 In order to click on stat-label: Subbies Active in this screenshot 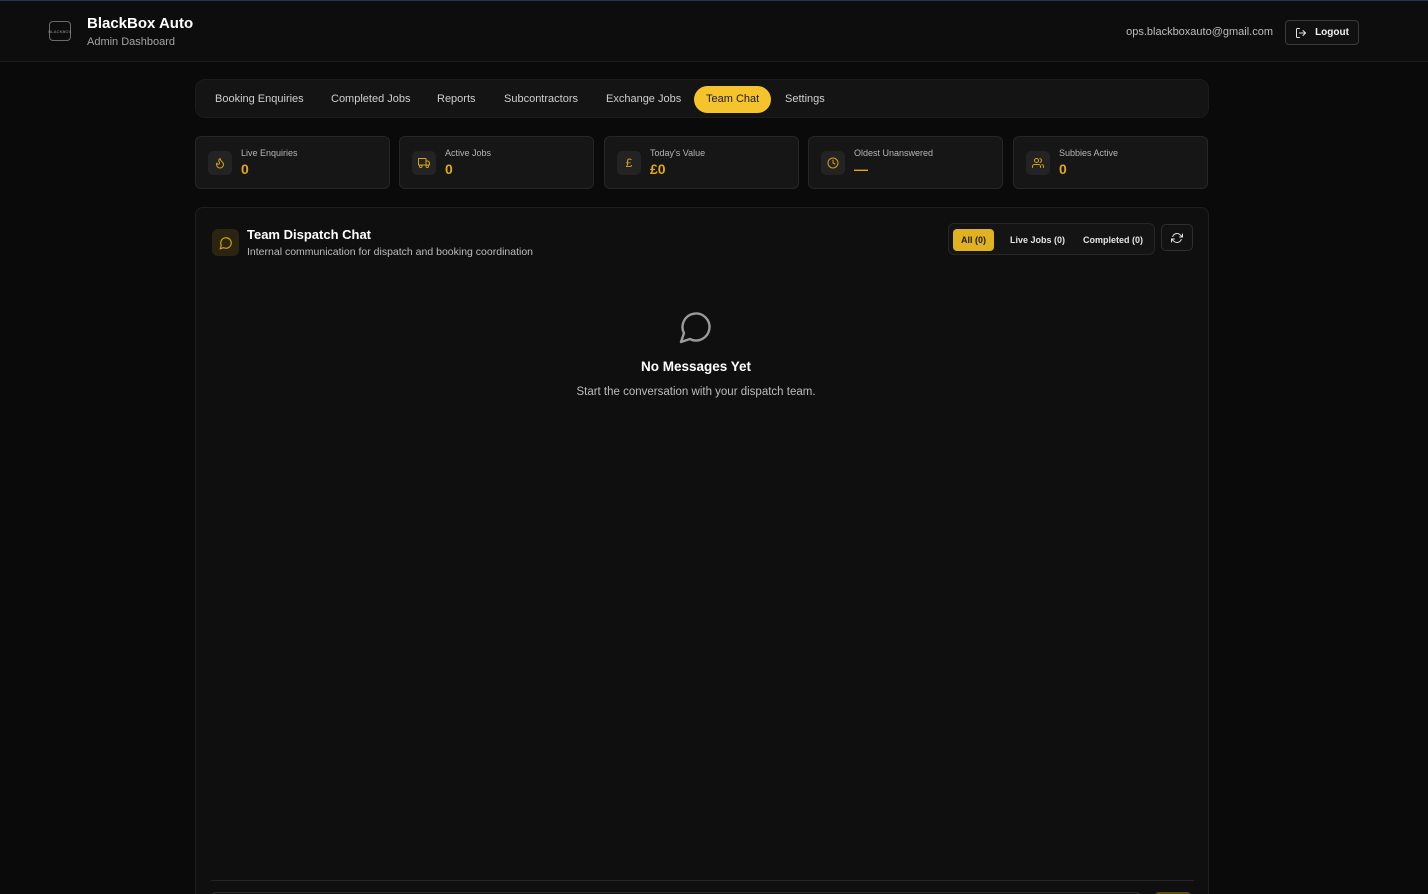, I will do `click(1089, 153)`.